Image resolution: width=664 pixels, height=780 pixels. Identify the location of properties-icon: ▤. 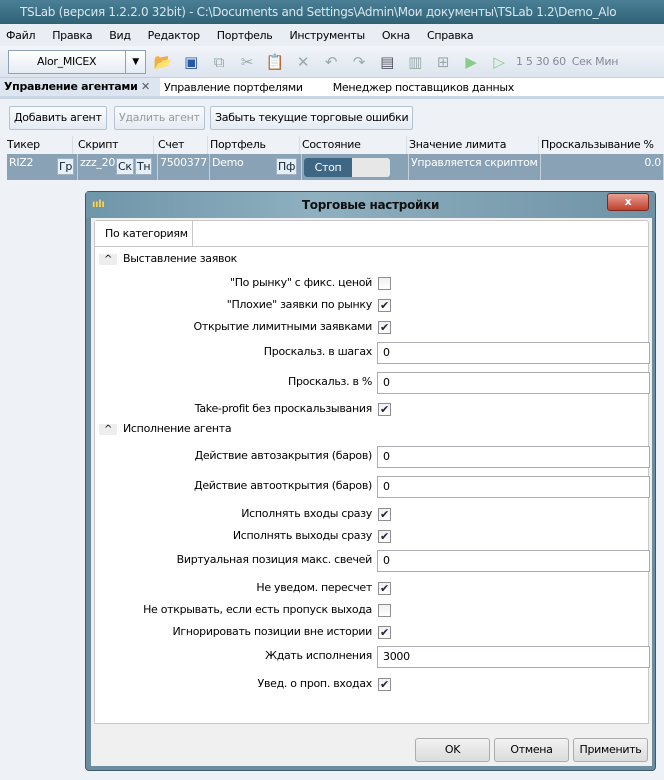
(387, 62).